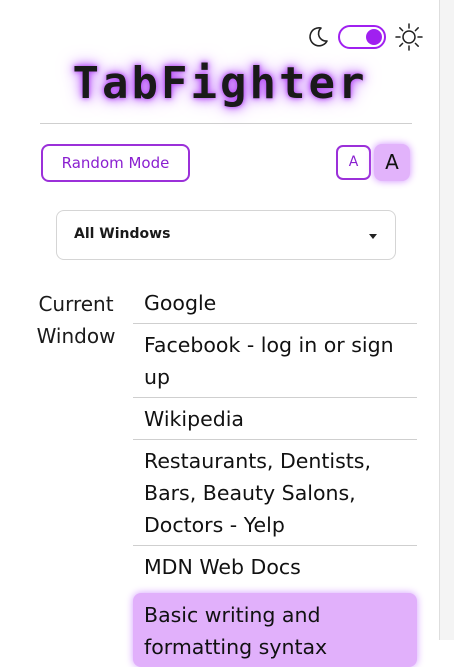 The height and width of the screenshot is (667, 454). I want to click on tab-item: Facebook - log in or sign up, so click(275, 361).